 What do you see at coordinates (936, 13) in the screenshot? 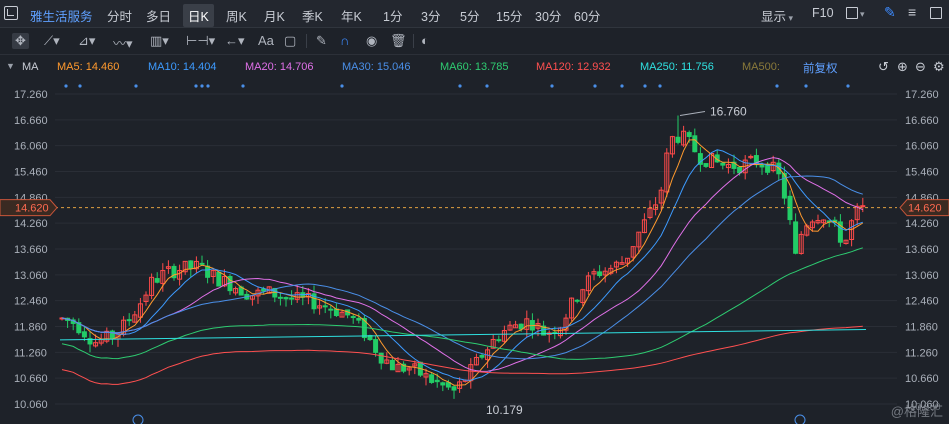
I see `window-icon` at bounding box center [936, 13].